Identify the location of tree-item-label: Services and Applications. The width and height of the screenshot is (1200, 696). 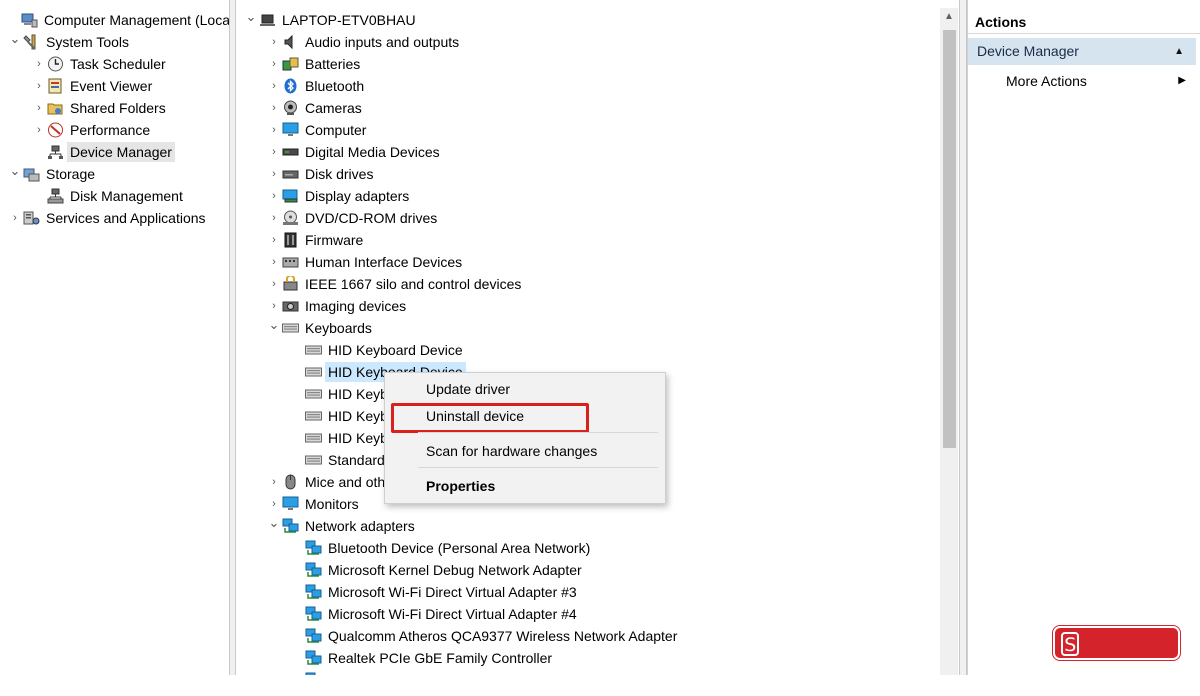
(126, 218).